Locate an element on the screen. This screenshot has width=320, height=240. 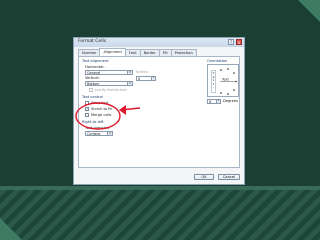
right-to-left-heading: Right-to-left is located at coordinates (93, 122).